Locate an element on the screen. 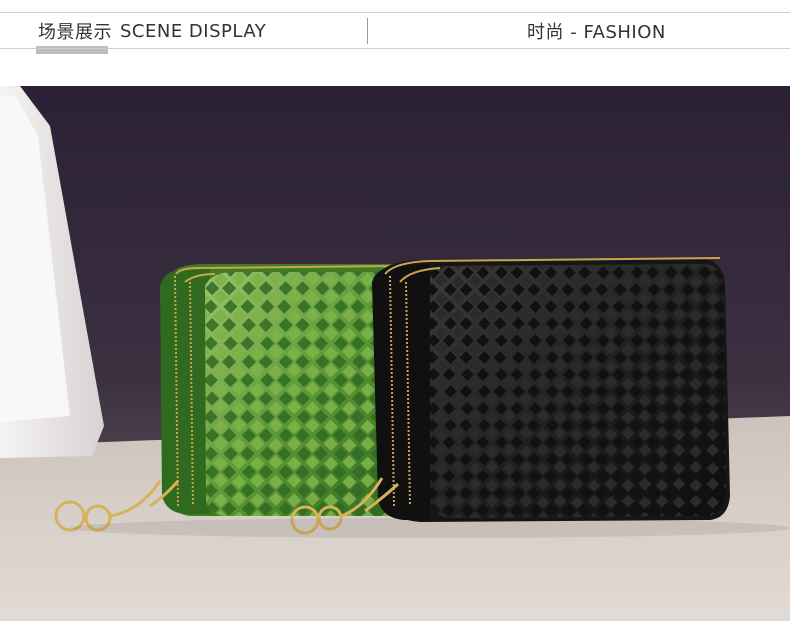 The image size is (790, 621). header-divider is located at coordinates (367, 31).